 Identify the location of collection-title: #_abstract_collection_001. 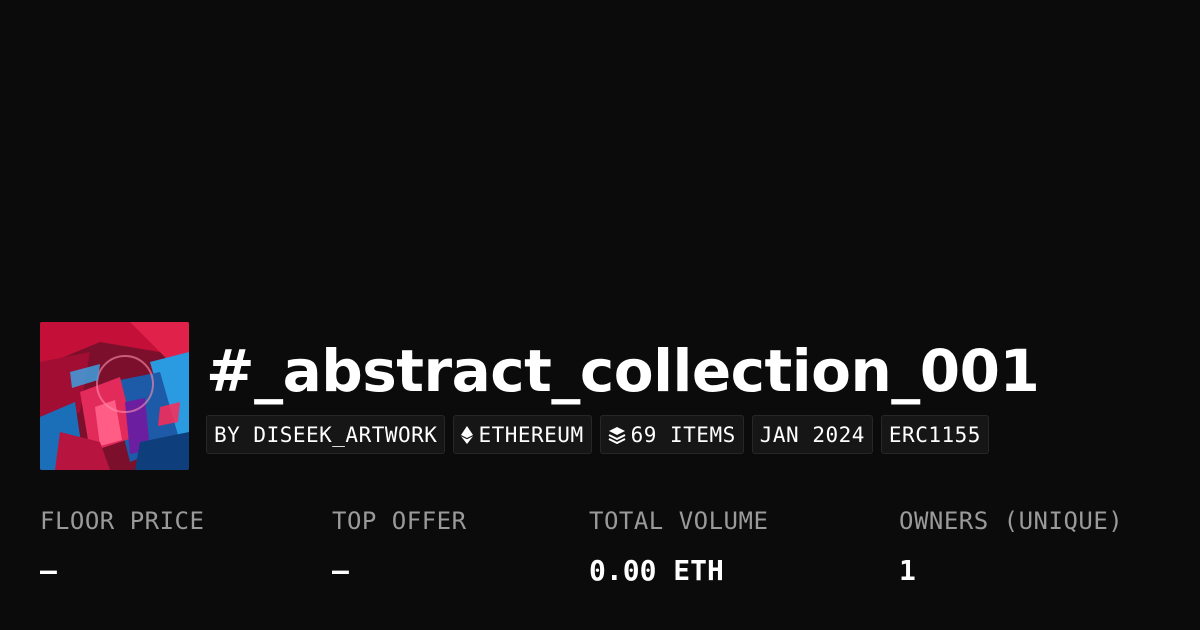
(623, 371).